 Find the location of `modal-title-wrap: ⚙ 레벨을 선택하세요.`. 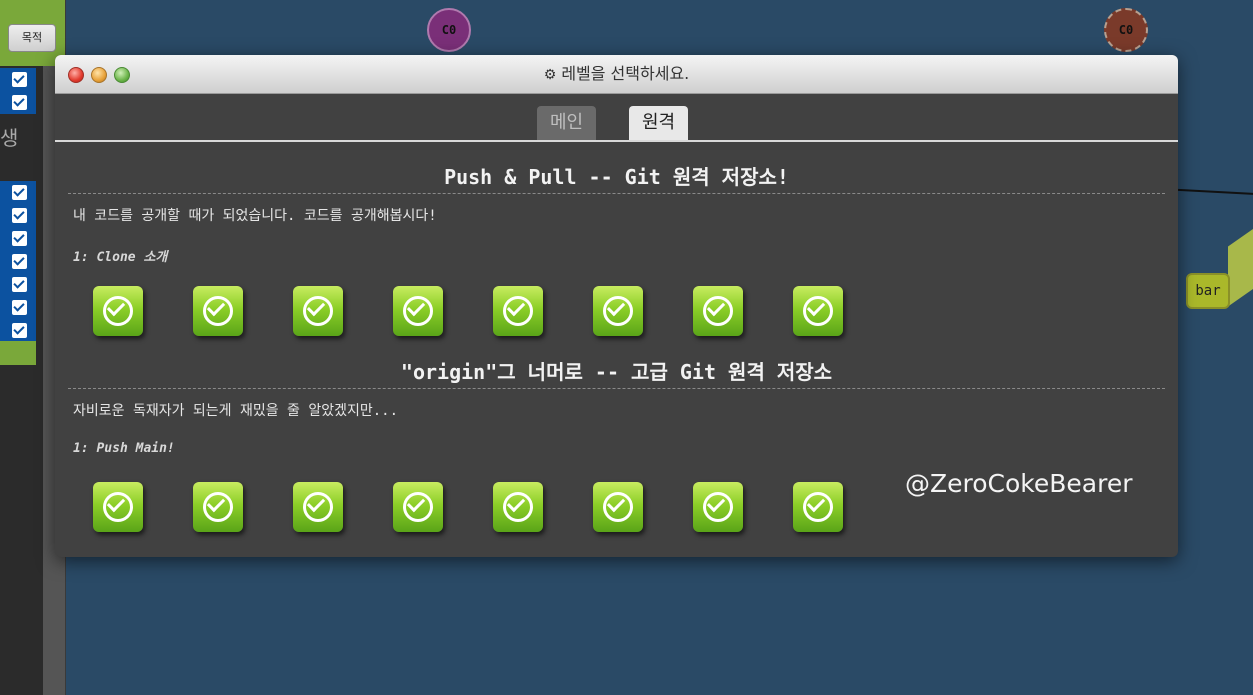

modal-title-wrap: ⚙ 레벨을 선택하세요. is located at coordinates (616, 74).